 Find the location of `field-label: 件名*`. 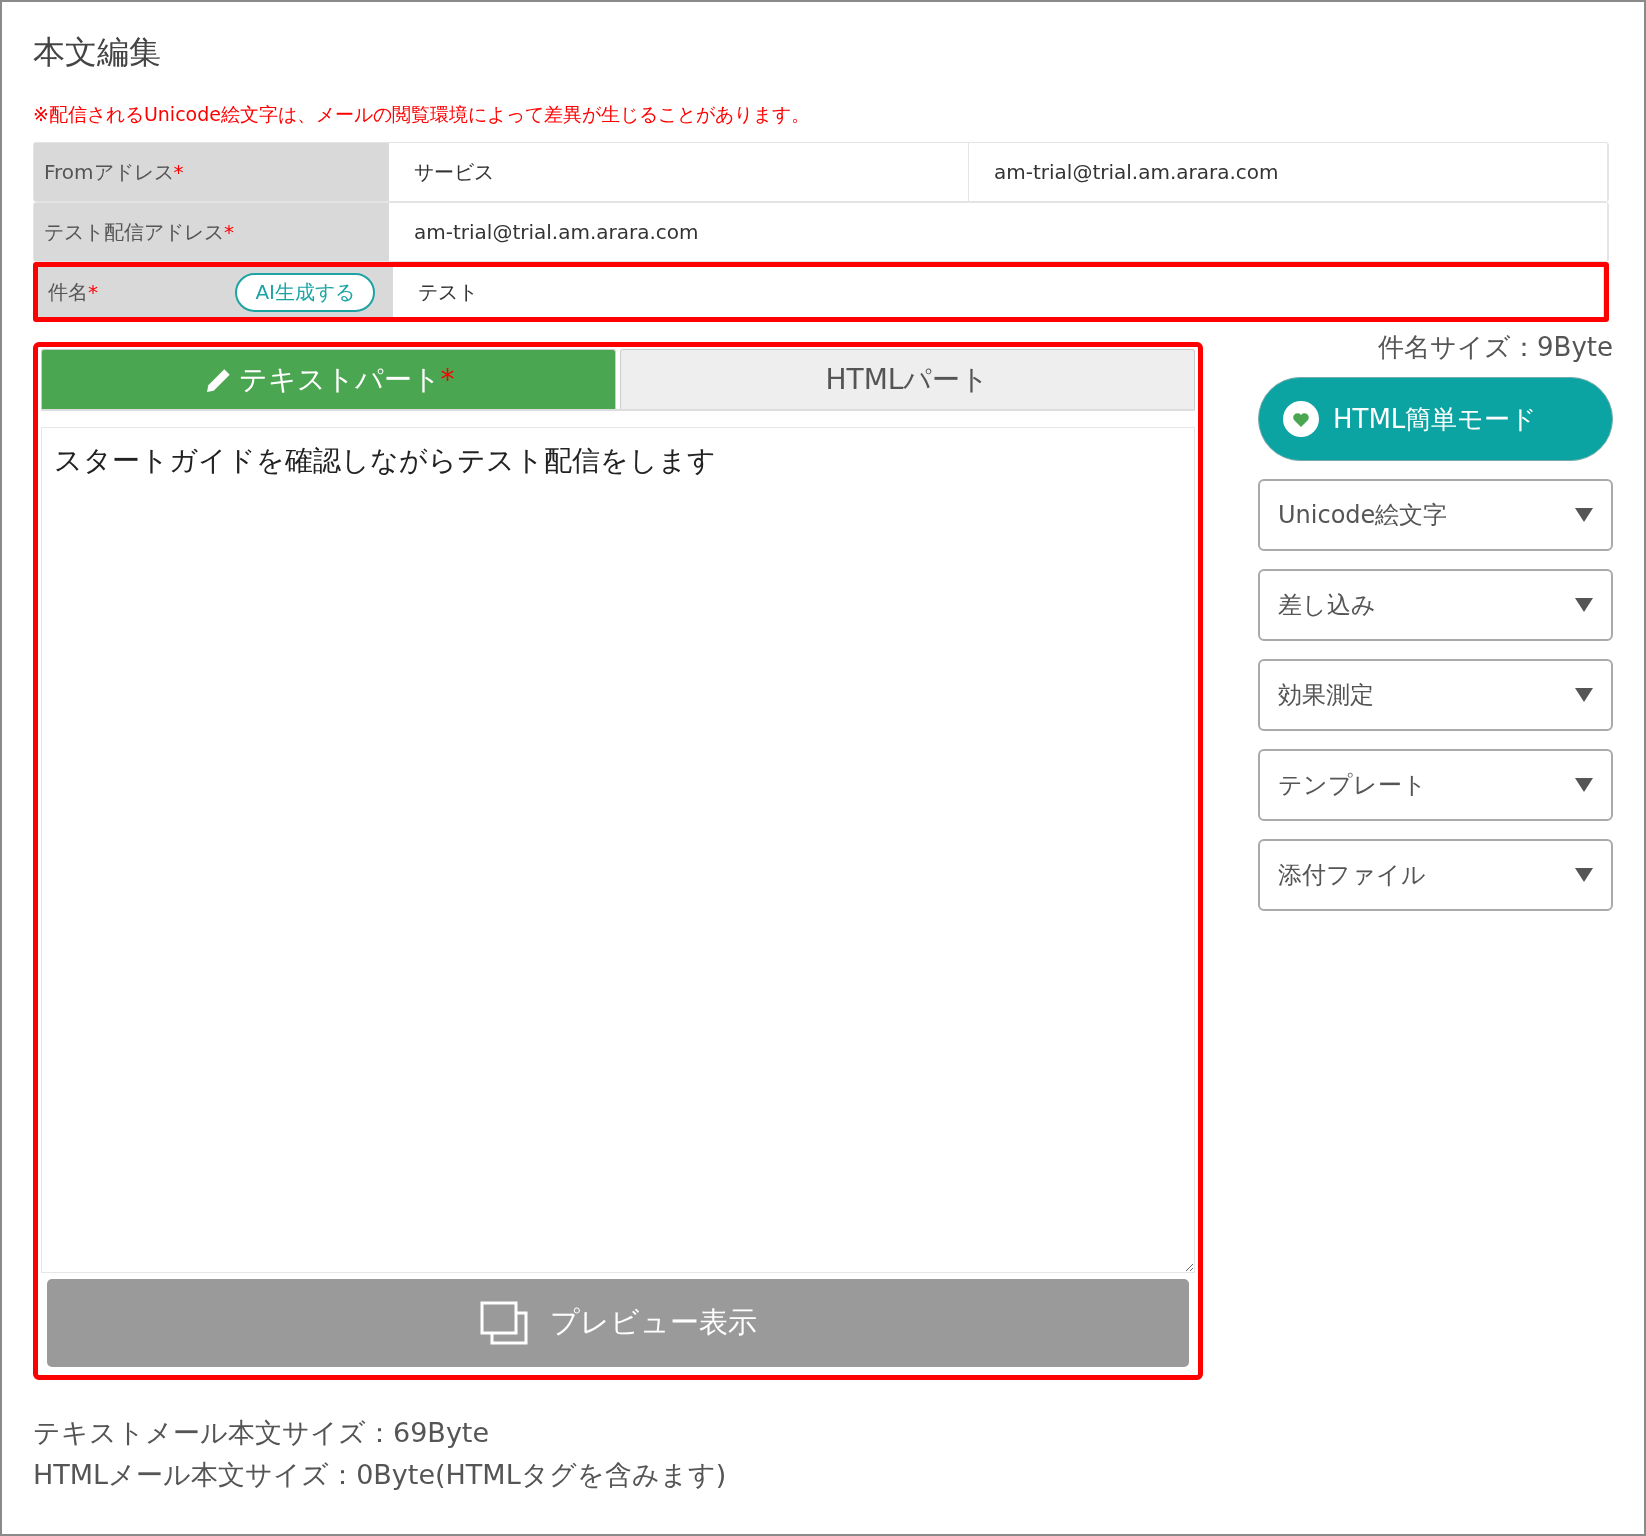

field-label: 件名* is located at coordinates (73, 292).